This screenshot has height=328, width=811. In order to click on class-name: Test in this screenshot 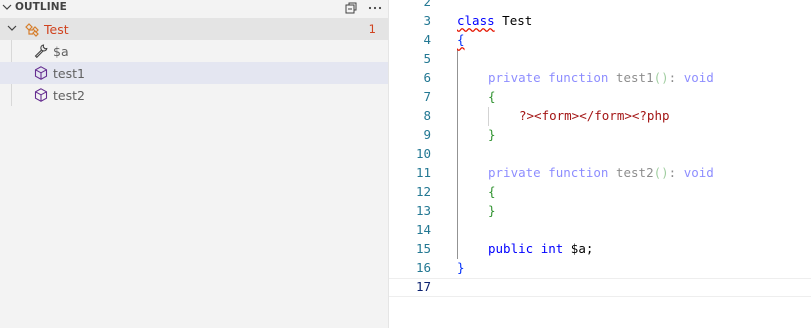, I will do `click(513, 20)`.